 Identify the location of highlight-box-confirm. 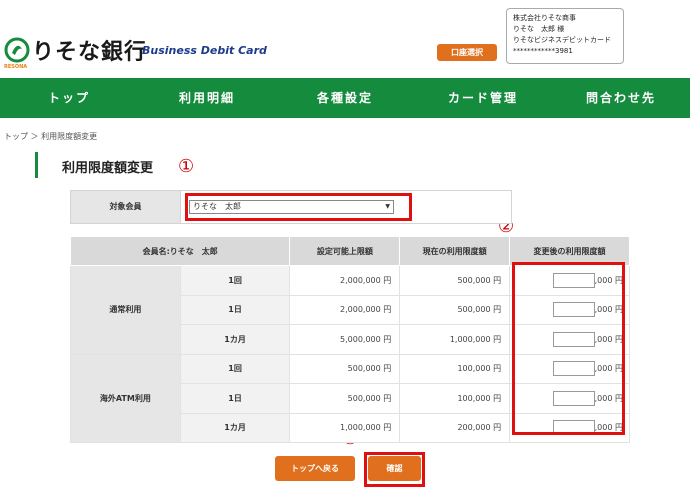
(394, 469).